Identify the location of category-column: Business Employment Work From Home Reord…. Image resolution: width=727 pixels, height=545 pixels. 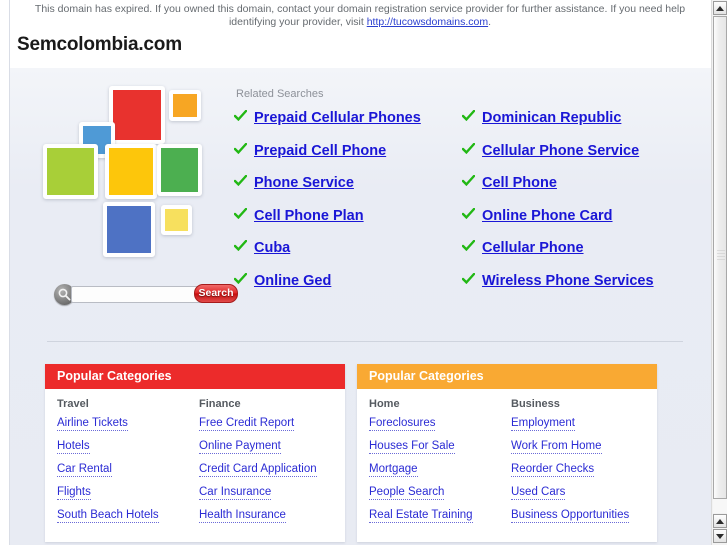
(582, 465).